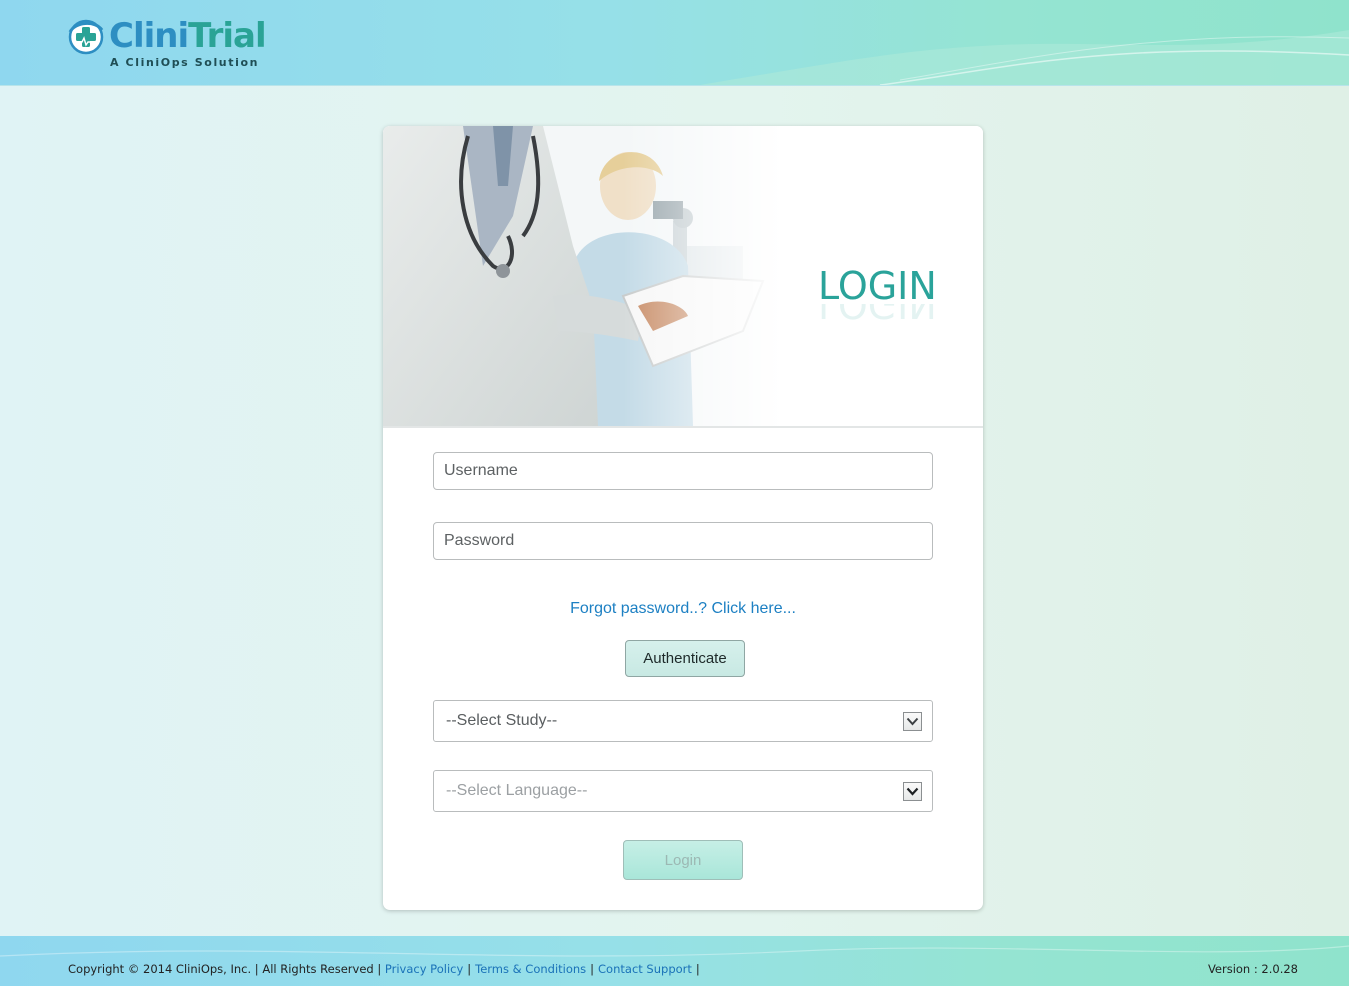 The height and width of the screenshot is (986, 1349). What do you see at coordinates (1252, 969) in the screenshot?
I see `version-label: Version : 2.0.28` at bounding box center [1252, 969].